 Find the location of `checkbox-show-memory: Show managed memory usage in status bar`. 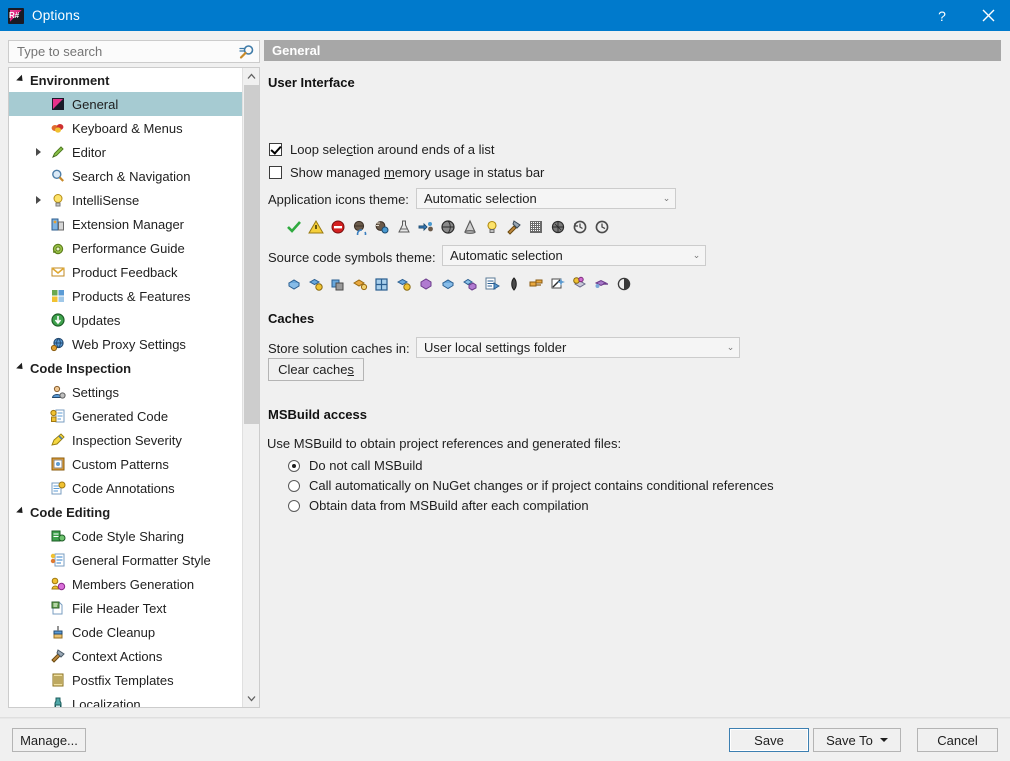

checkbox-show-memory: Show managed memory usage in status bar is located at coordinates (406, 172).